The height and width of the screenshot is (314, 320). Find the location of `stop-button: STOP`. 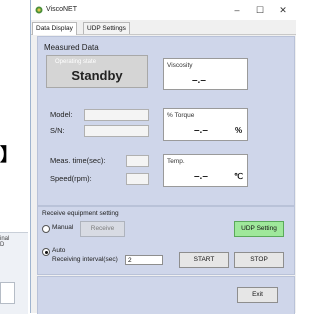

stop-button: STOP is located at coordinates (259, 260).